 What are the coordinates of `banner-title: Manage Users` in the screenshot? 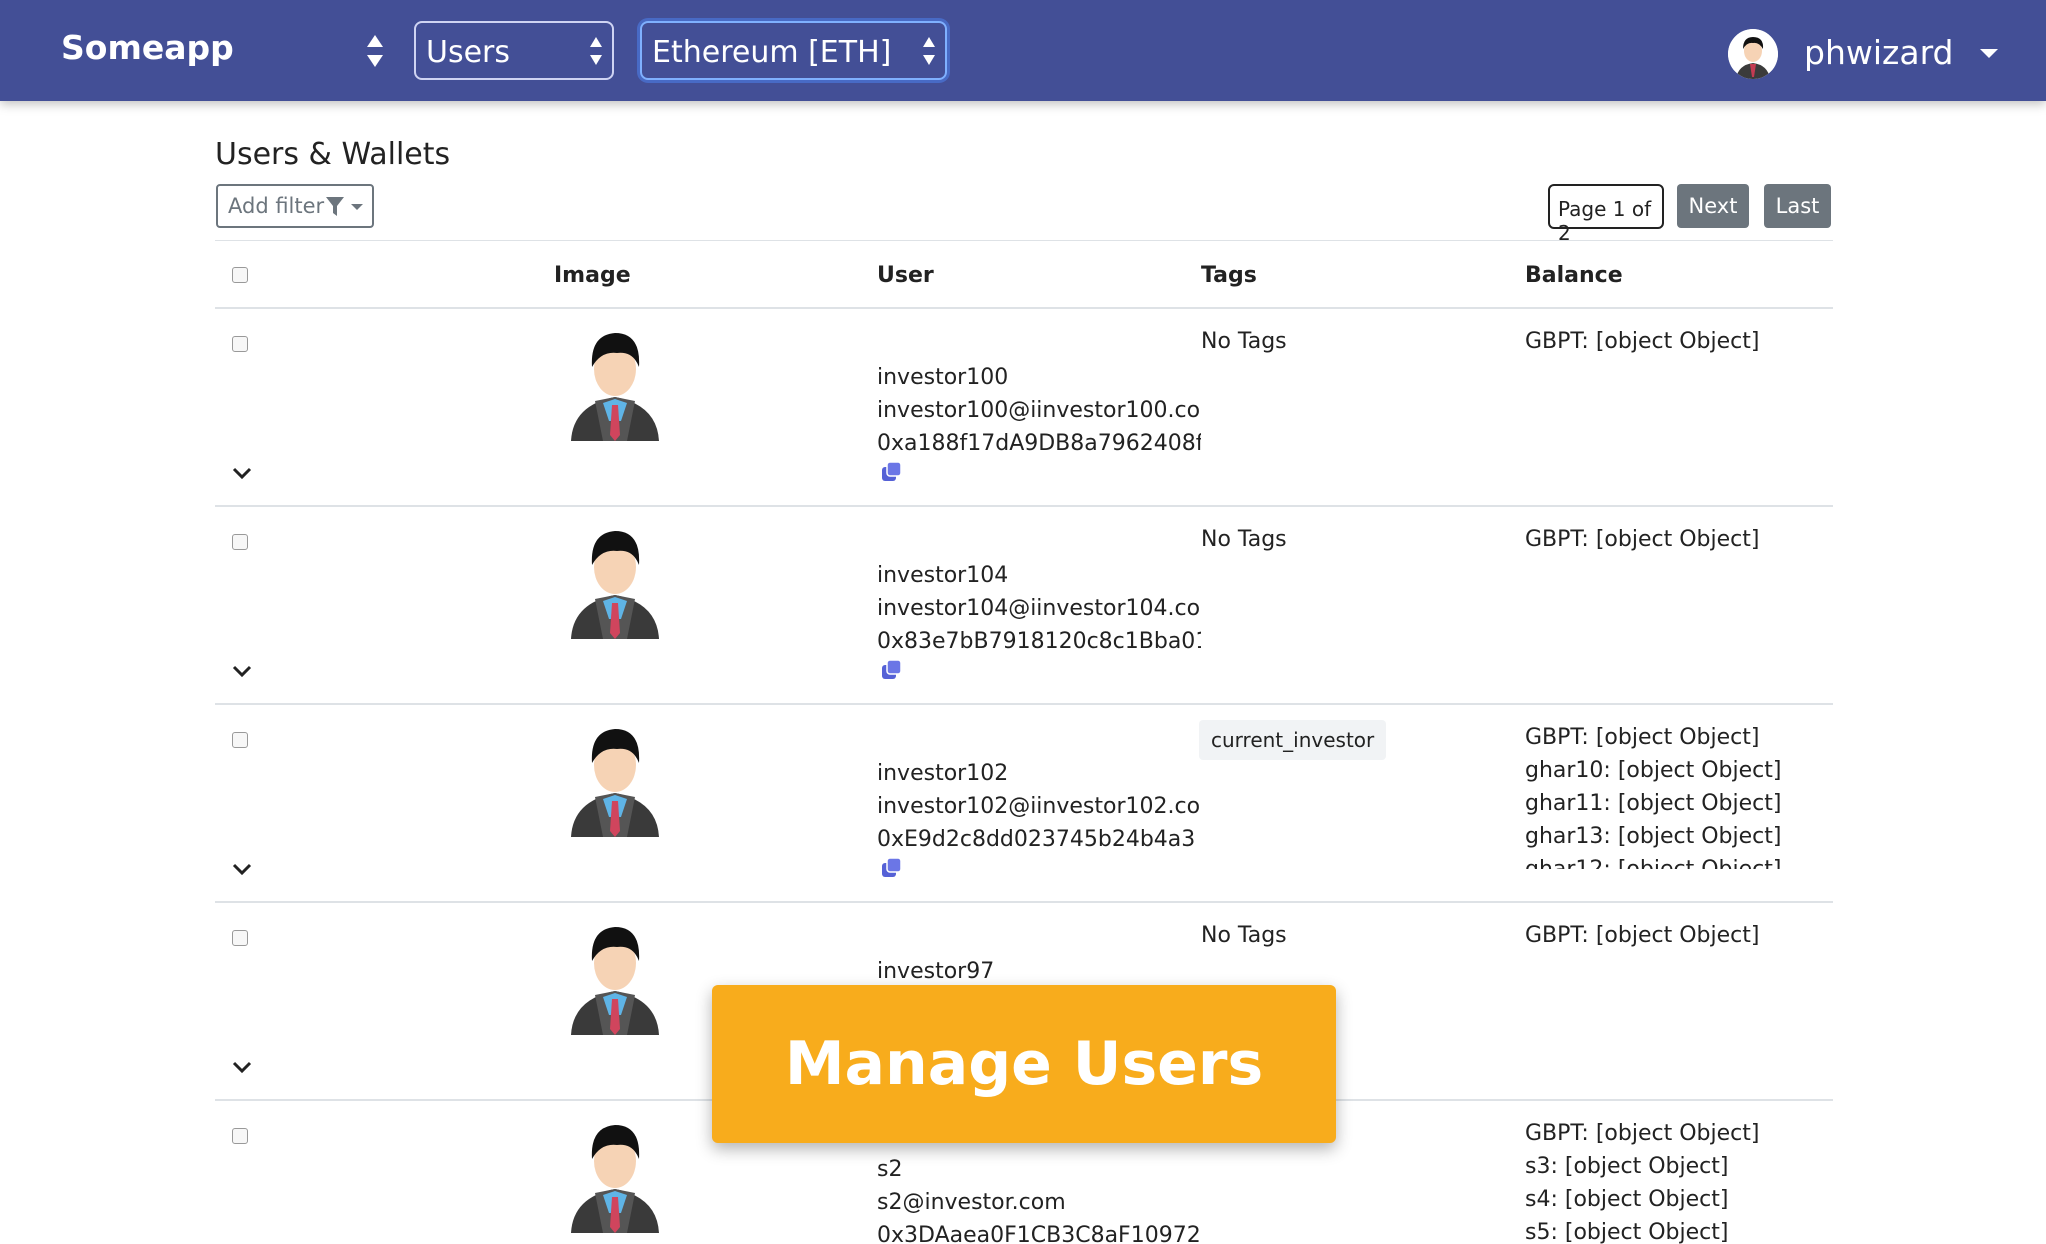 It's located at (1024, 1064).